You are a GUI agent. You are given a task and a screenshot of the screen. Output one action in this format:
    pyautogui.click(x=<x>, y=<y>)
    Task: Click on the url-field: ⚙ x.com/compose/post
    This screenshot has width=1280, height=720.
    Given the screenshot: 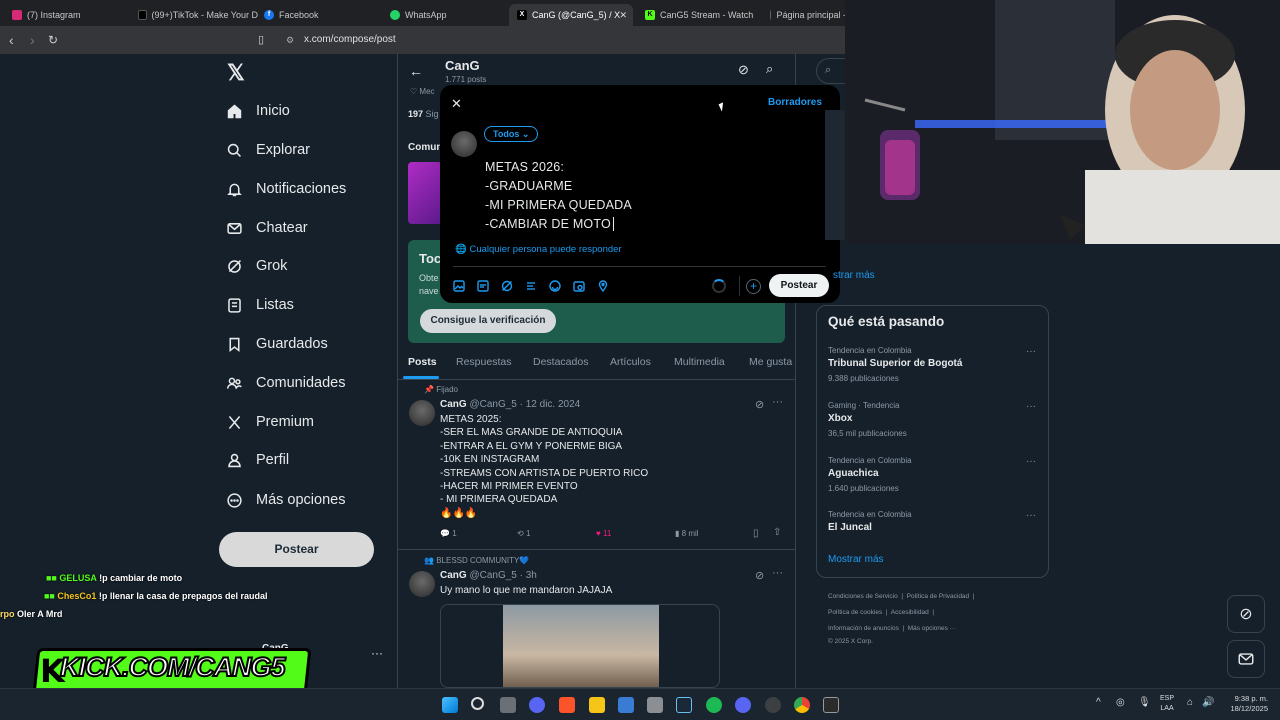 What is the action you would take?
    pyautogui.click(x=560, y=40)
    